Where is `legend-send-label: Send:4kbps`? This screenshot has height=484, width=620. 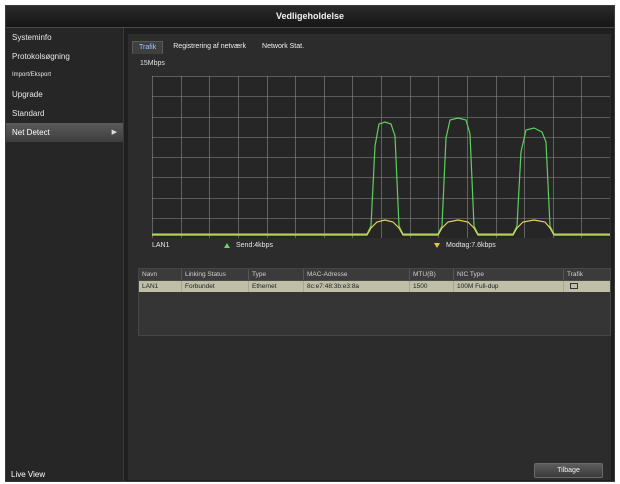
legend-send-label: Send:4kbps is located at coordinates (254, 245).